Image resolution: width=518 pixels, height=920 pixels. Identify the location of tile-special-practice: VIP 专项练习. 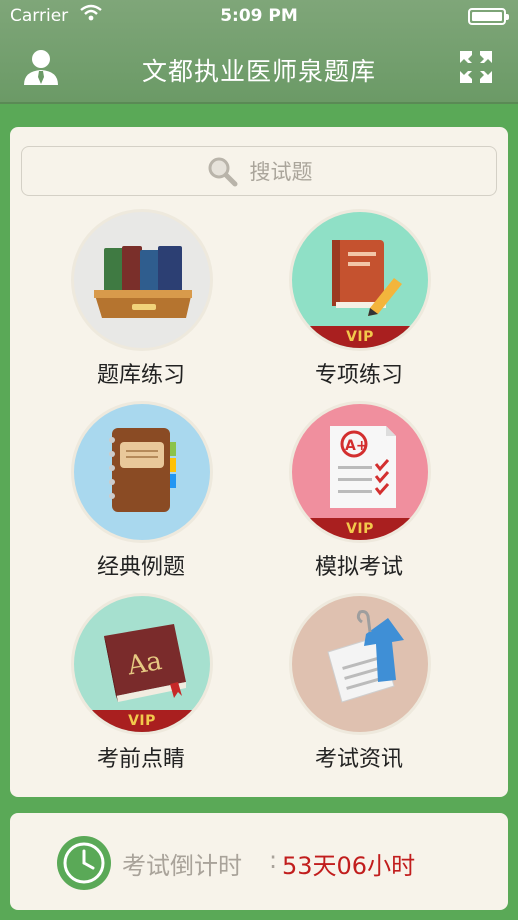
(359, 299).